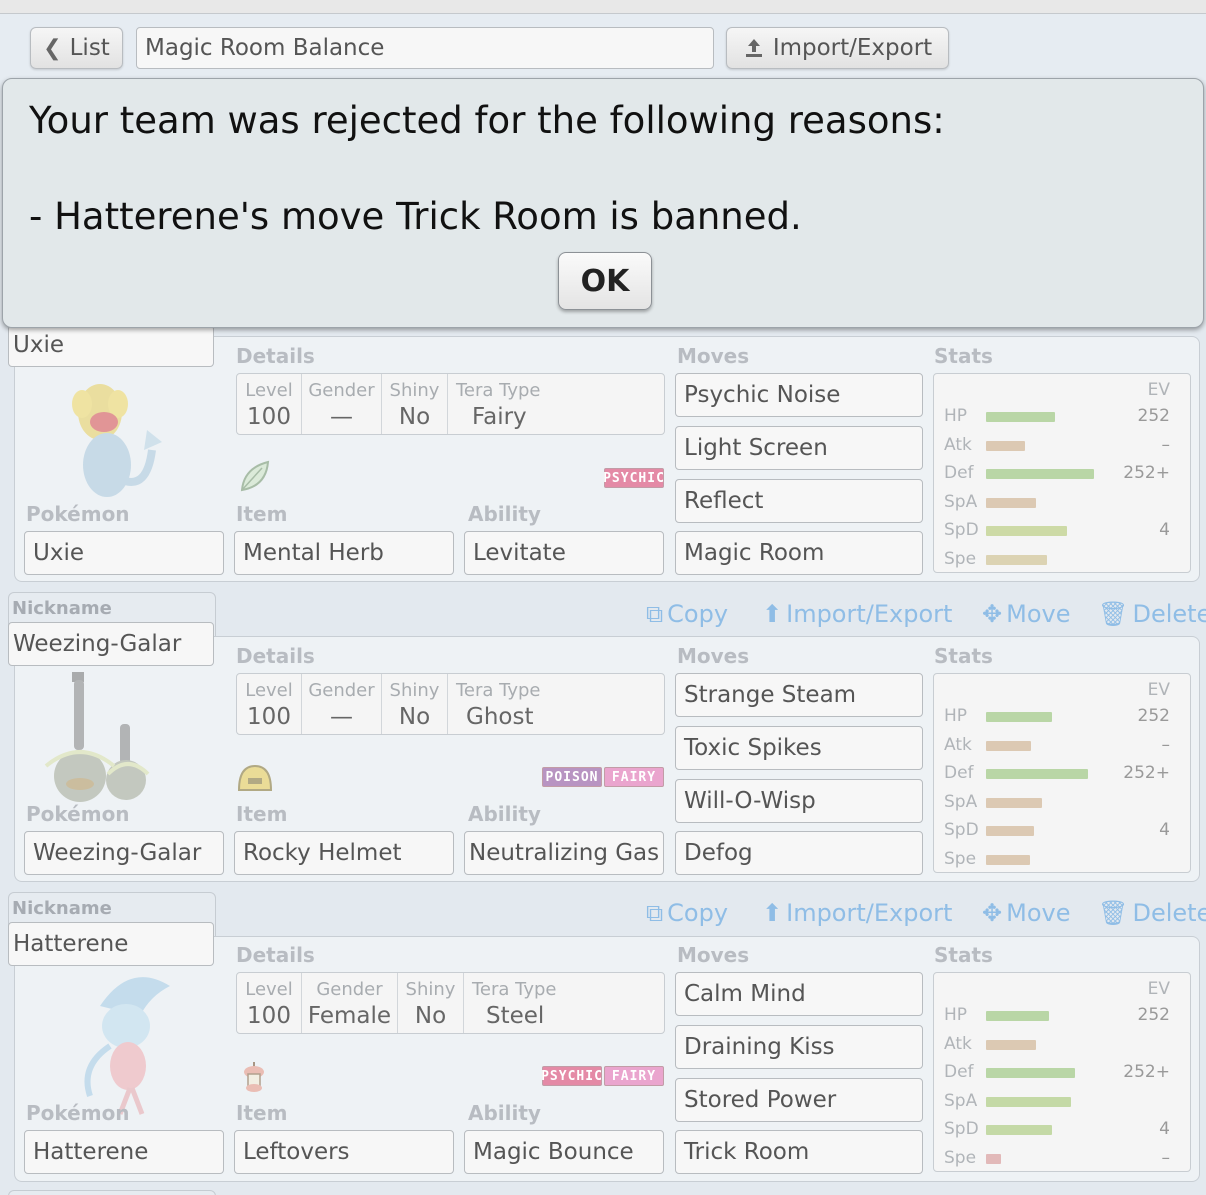 This screenshot has width=1206, height=1195. I want to click on list-button: ❮ List, so click(76, 48).